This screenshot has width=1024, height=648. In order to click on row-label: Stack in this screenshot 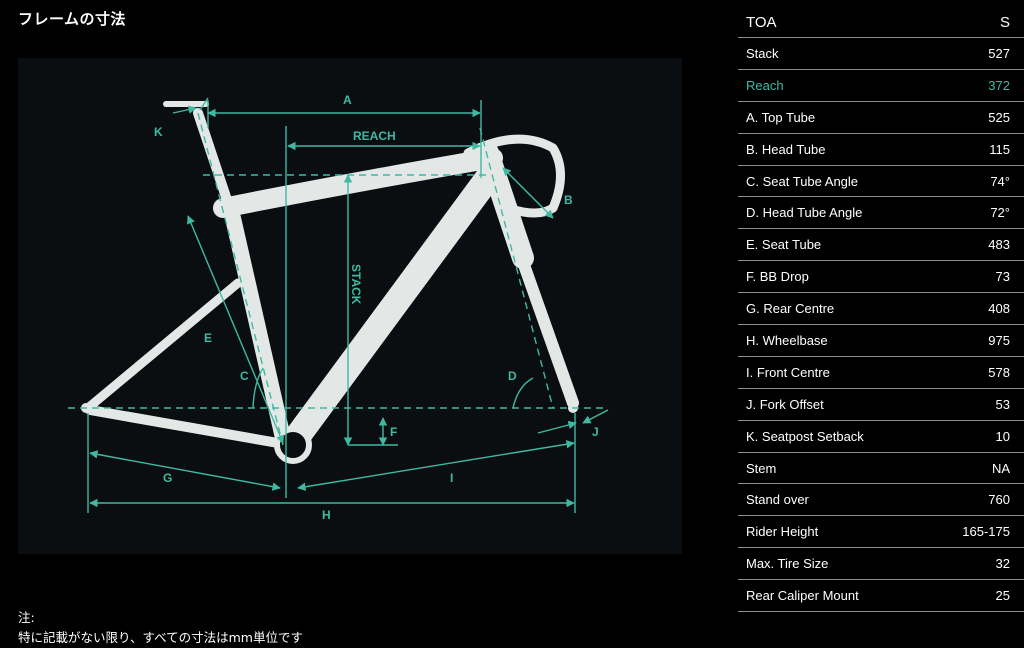, I will do `click(762, 53)`.